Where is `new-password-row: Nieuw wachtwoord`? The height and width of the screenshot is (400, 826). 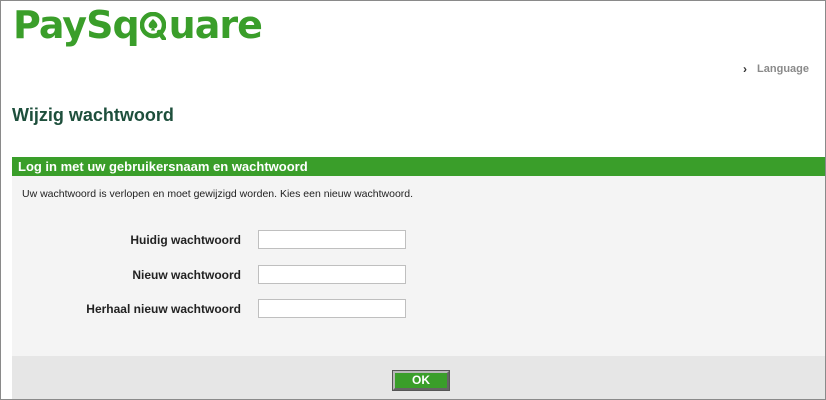 new-password-row: Nieuw wachtwoord is located at coordinates (418, 275).